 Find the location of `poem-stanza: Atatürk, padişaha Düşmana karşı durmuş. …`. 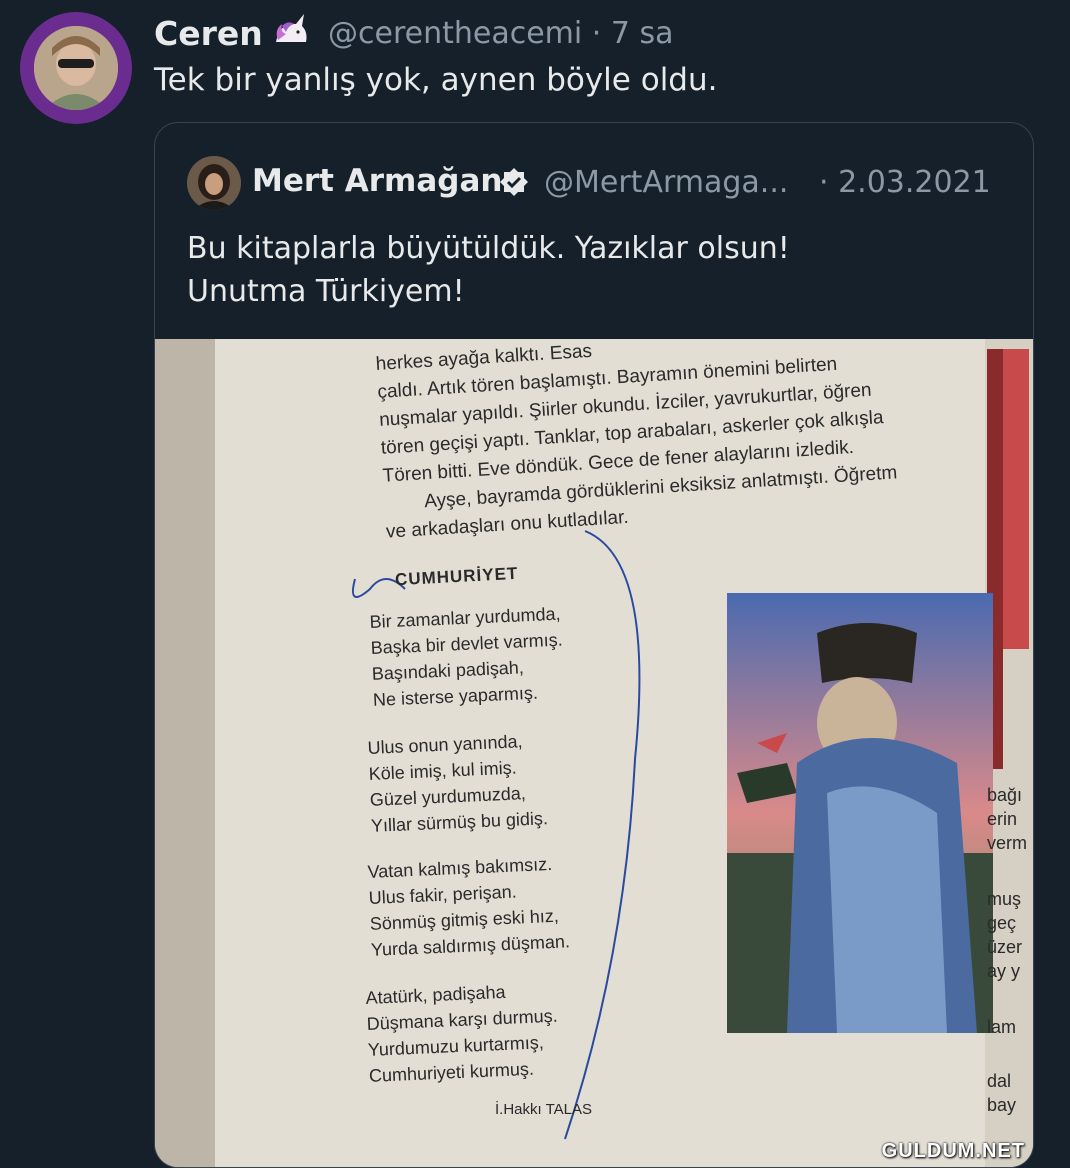

poem-stanza: Atatürk, padişaha Düşmana karşı durmuş. … is located at coordinates (462, 1033).